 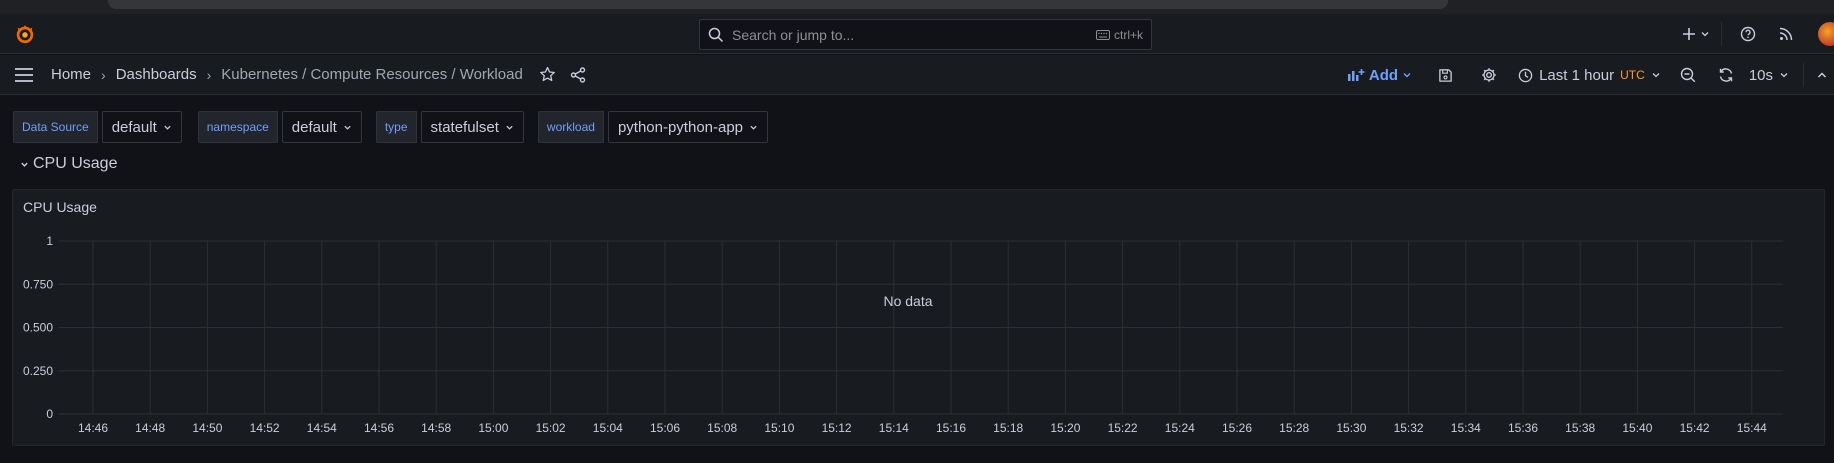 I want to click on dashboard-controls: Add Last 1 hour UTC 10s, so click(x=1590, y=75).